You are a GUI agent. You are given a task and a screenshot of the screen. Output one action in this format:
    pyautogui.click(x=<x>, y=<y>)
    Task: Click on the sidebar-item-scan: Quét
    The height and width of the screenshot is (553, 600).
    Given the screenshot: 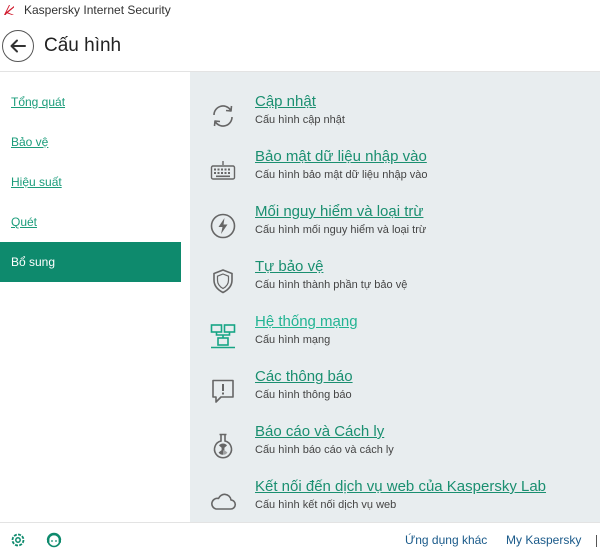 What is the action you would take?
    pyautogui.click(x=90, y=222)
    